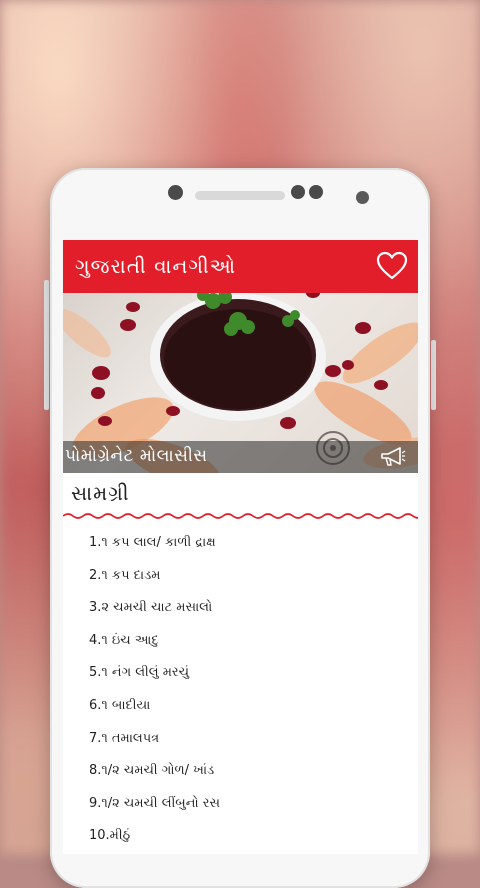  I want to click on heart-outline-icon, so click(392, 265).